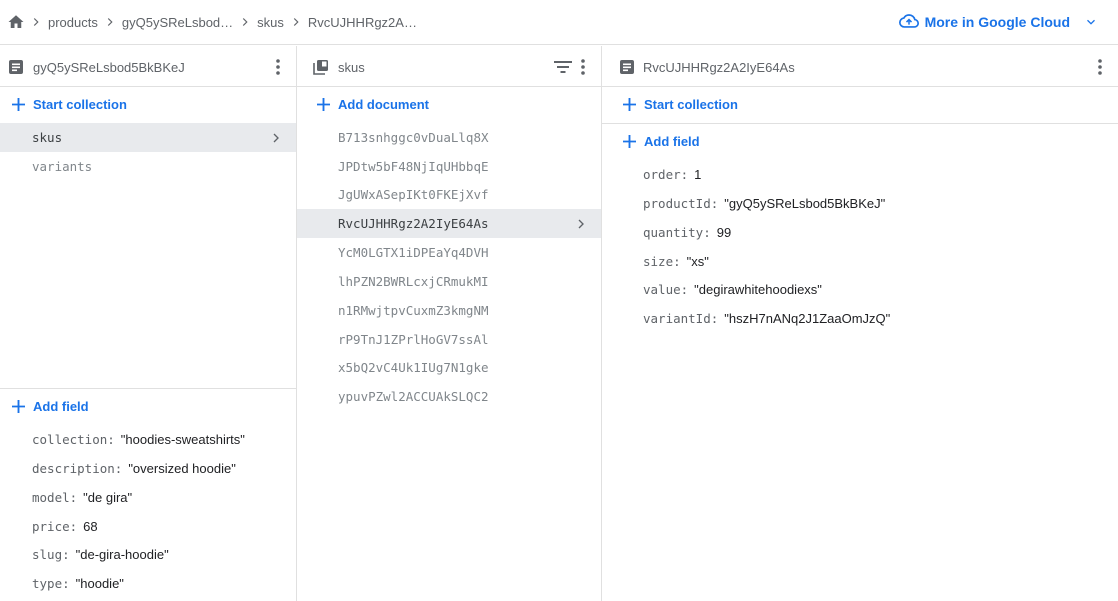  I want to click on field-value: 1, so click(698, 174).